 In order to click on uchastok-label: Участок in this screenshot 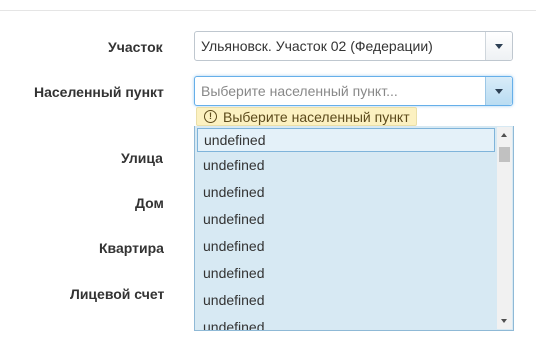, I will do `click(135, 47)`.